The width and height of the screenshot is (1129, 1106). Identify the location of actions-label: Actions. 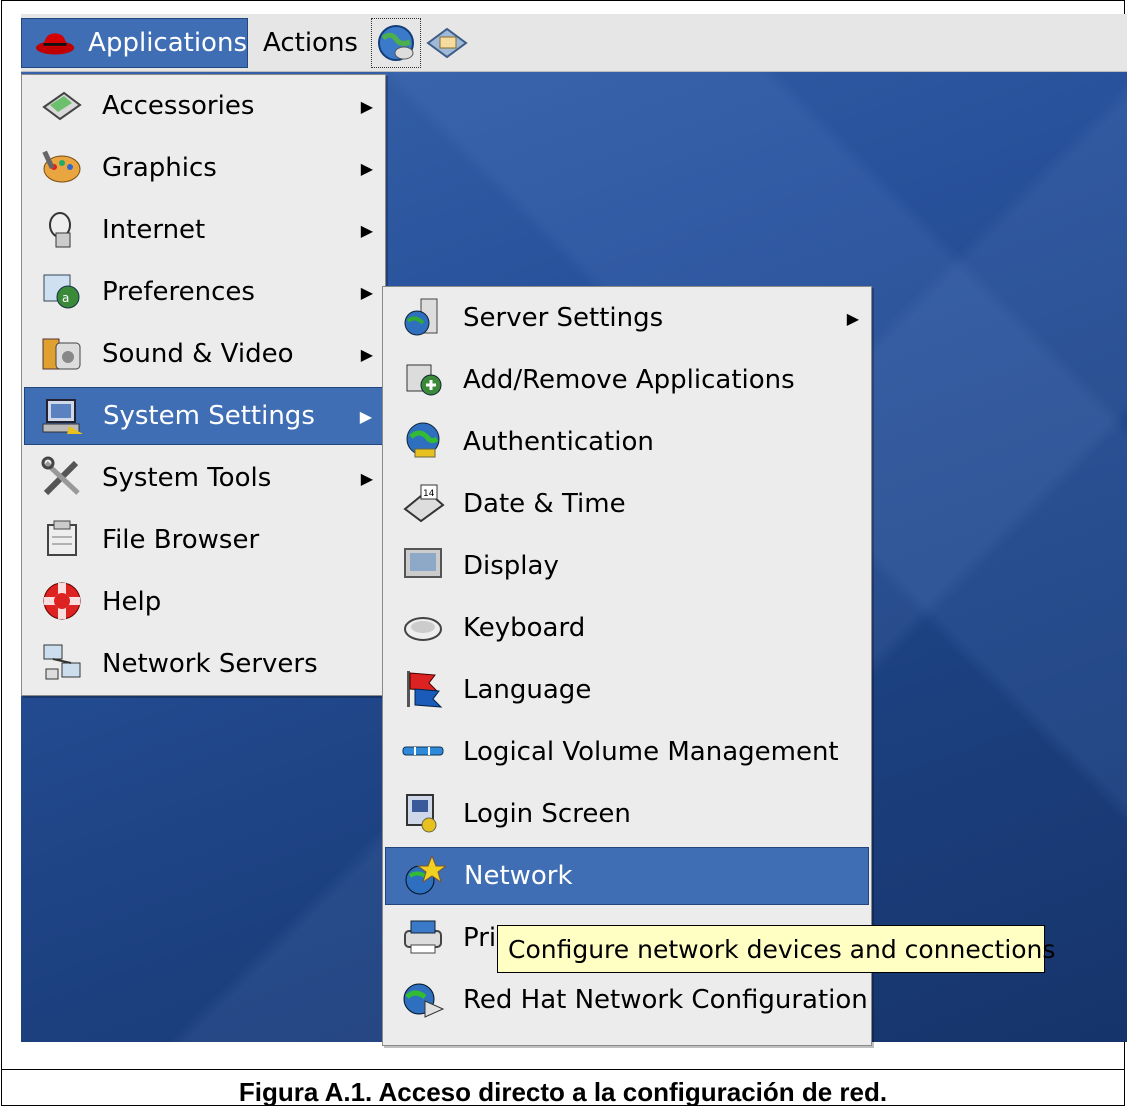
(310, 43).